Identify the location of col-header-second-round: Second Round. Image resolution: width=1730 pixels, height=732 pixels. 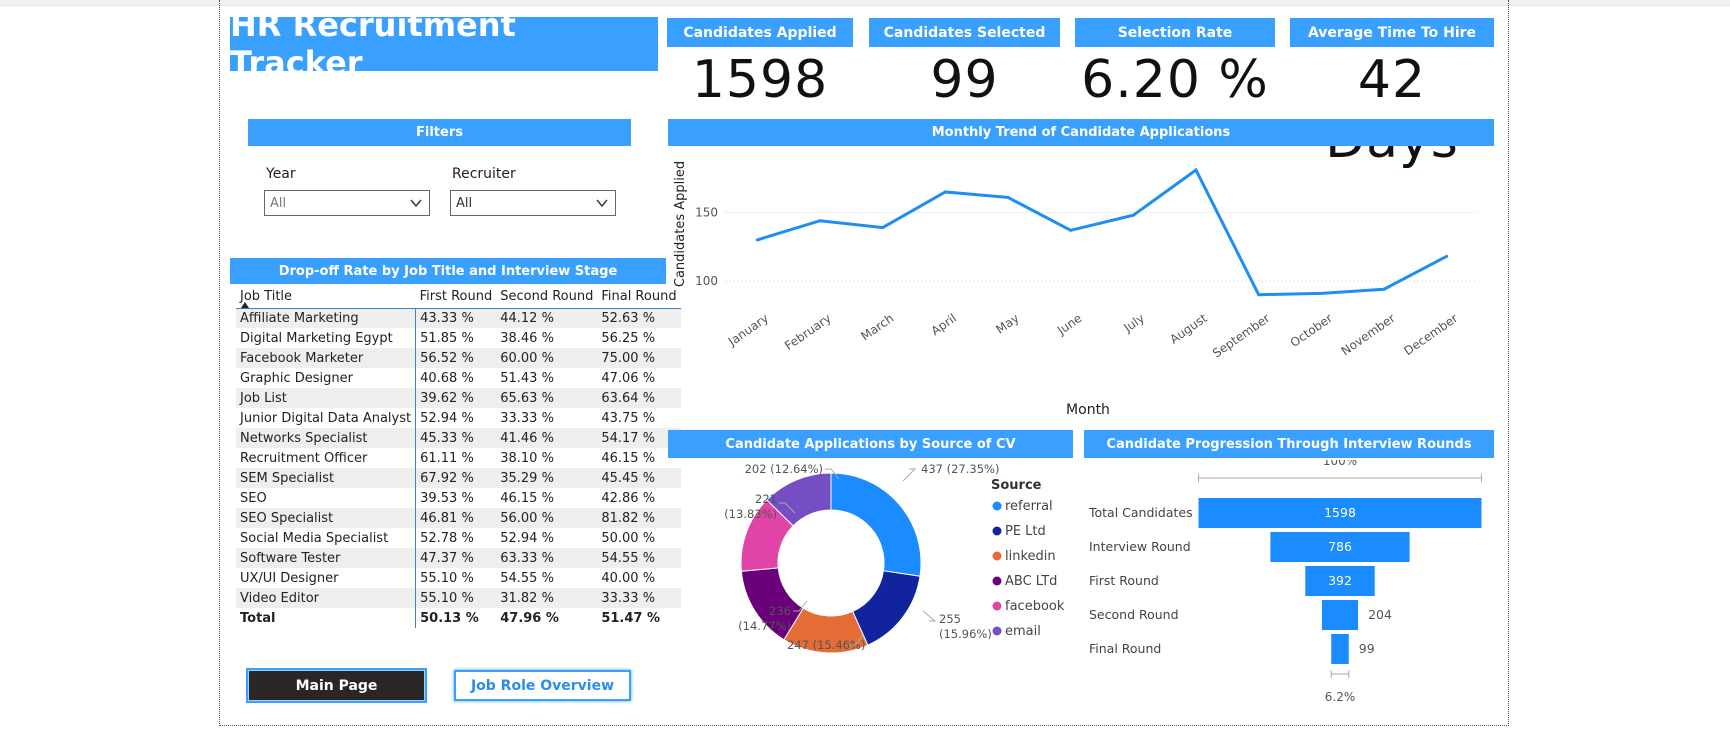
(546, 297).